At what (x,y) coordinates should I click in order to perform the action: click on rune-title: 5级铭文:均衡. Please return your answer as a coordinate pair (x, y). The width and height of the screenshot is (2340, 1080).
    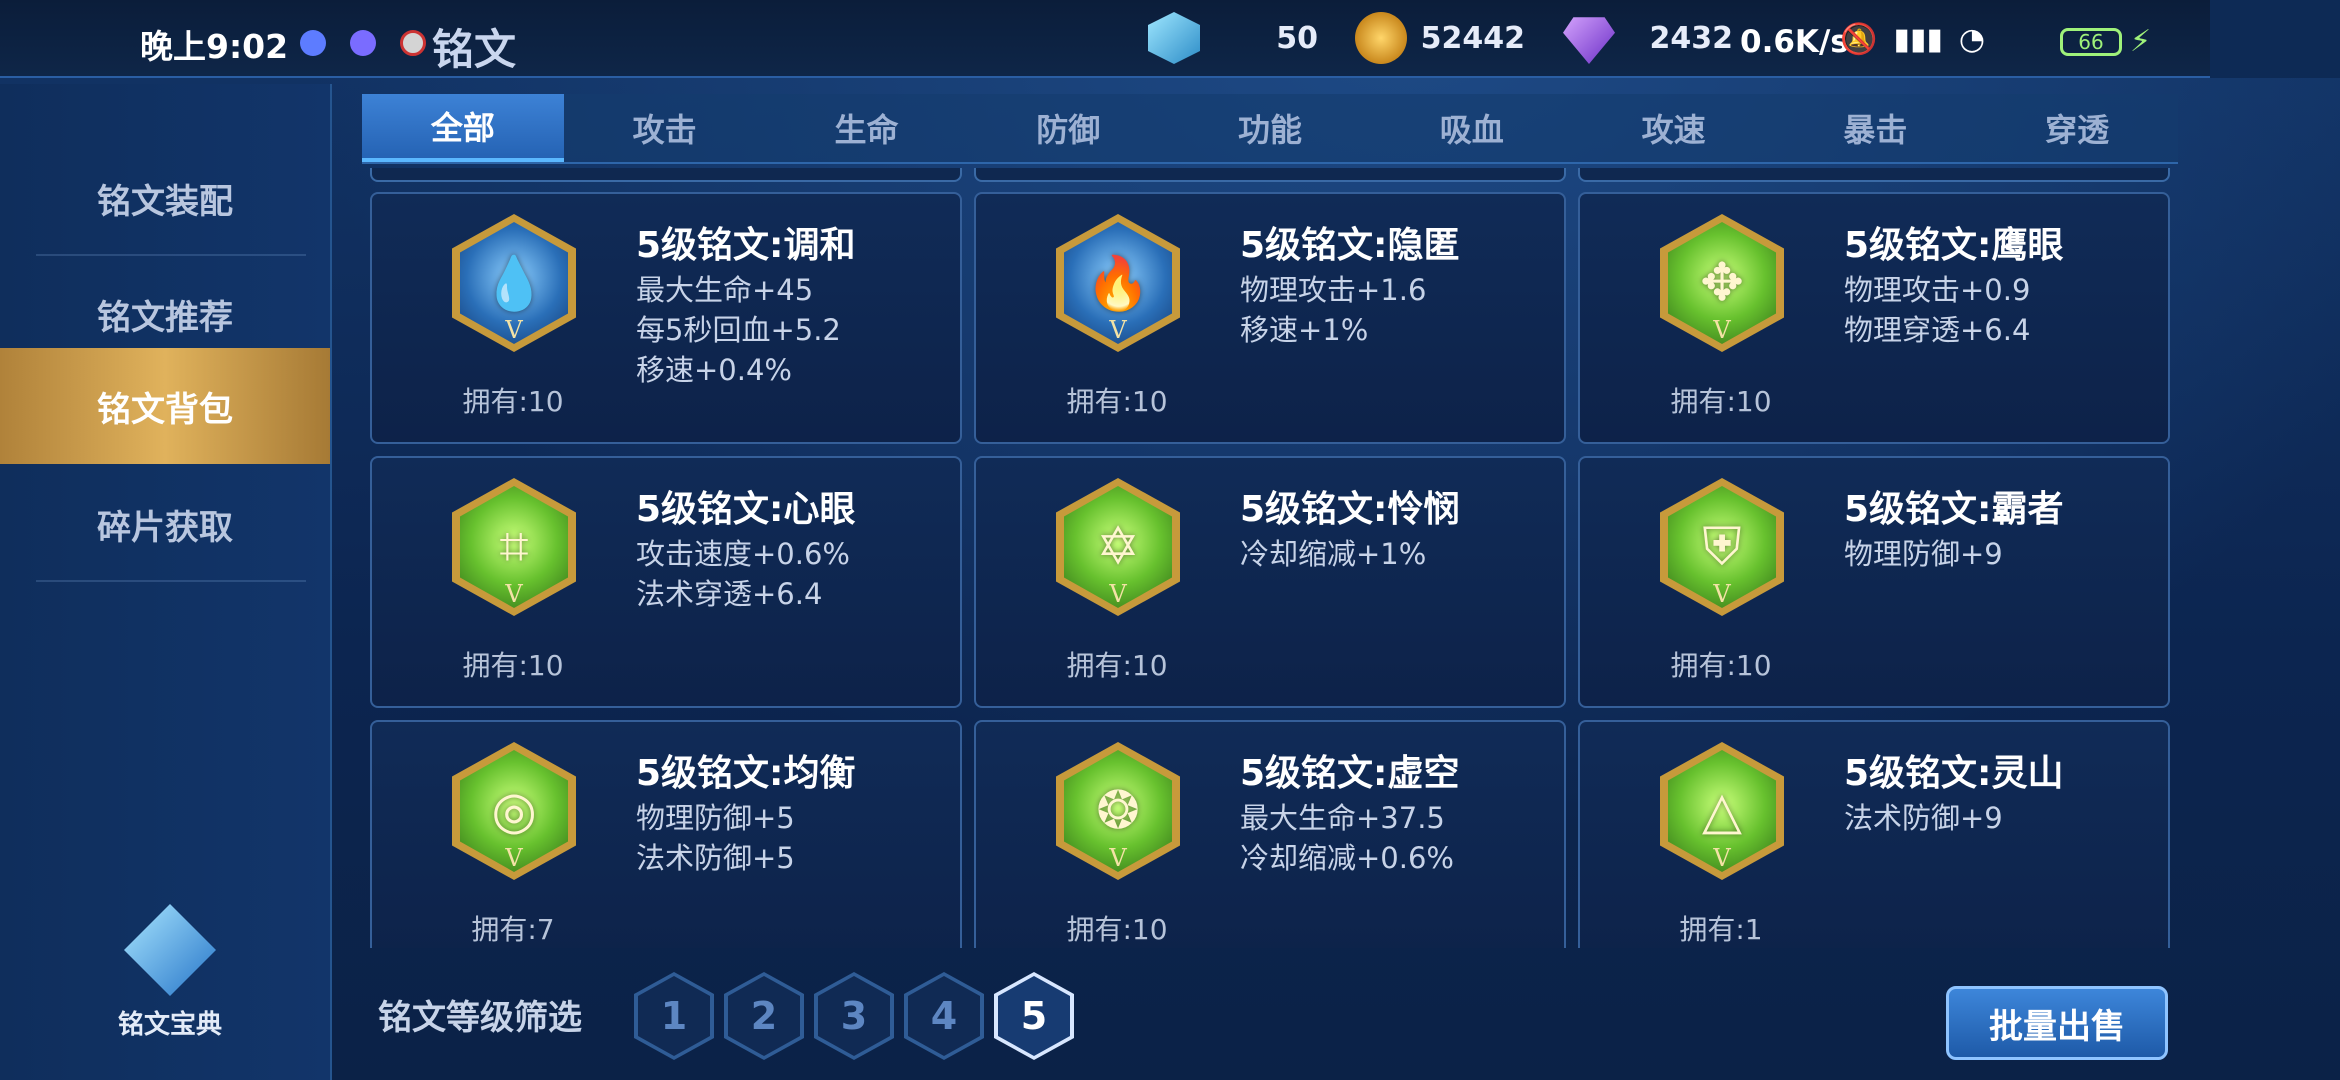
    Looking at the image, I should click on (746, 773).